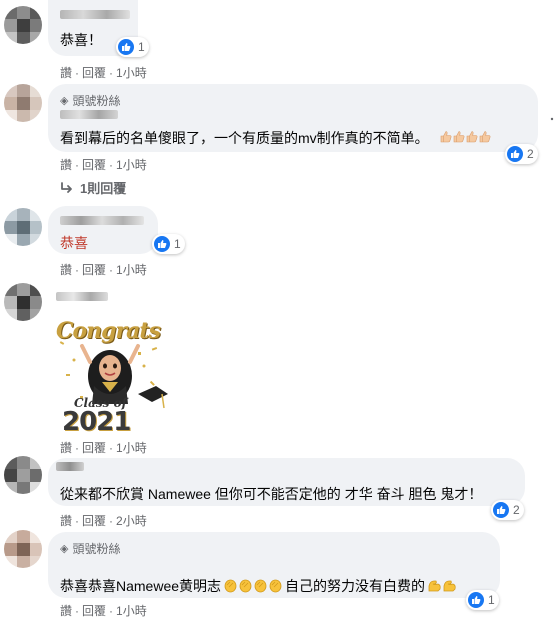 Image resolution: width=554 pixels, height=619 pixels. I want to click on view-replies-link: 1則回覆, so click(93, 187).